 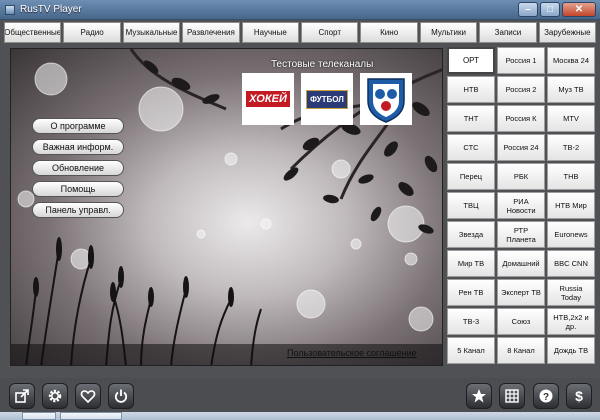 I want to click on app-icon, so click(x=10, y=10).